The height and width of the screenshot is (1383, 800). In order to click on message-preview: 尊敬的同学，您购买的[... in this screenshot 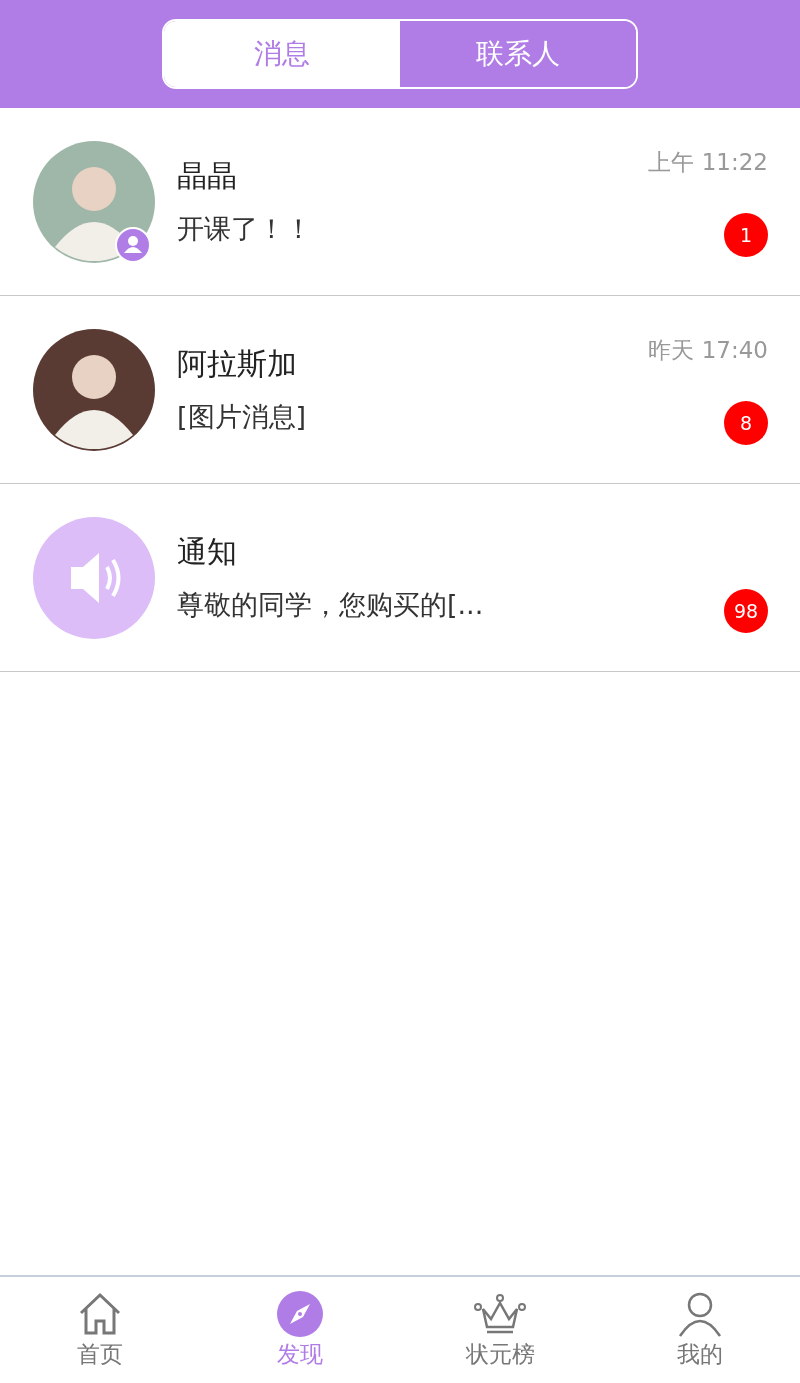, I will do `click(331, 605)`.